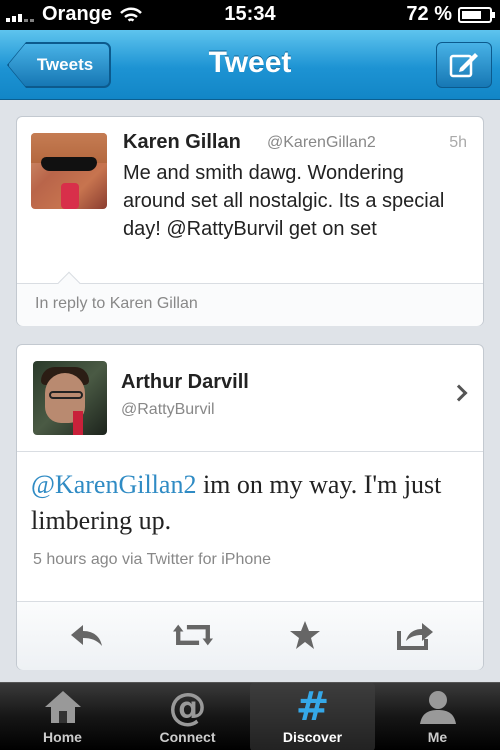  I want to click on reply-icon, so click(86, 635).